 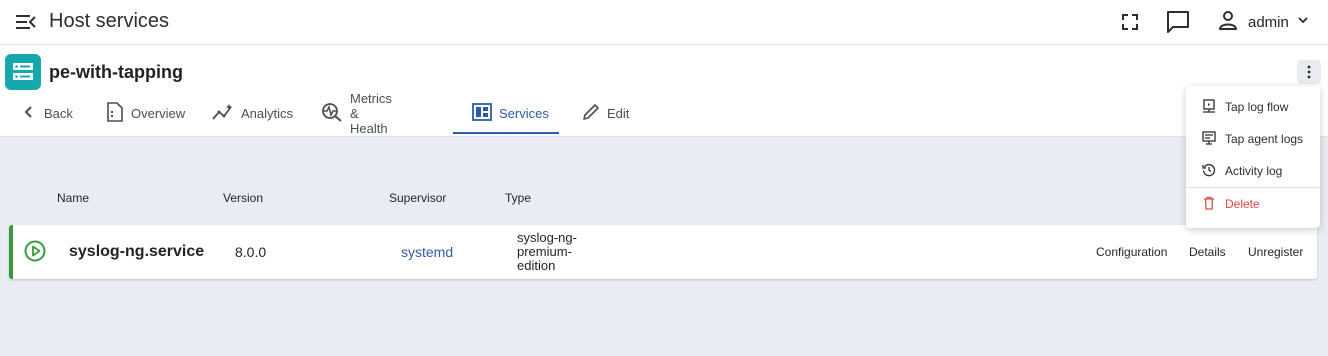 What do you see at coordinates (73, 198) in the screenshot?
I see `column-header-name: Name` at bounding box center [73, 198].